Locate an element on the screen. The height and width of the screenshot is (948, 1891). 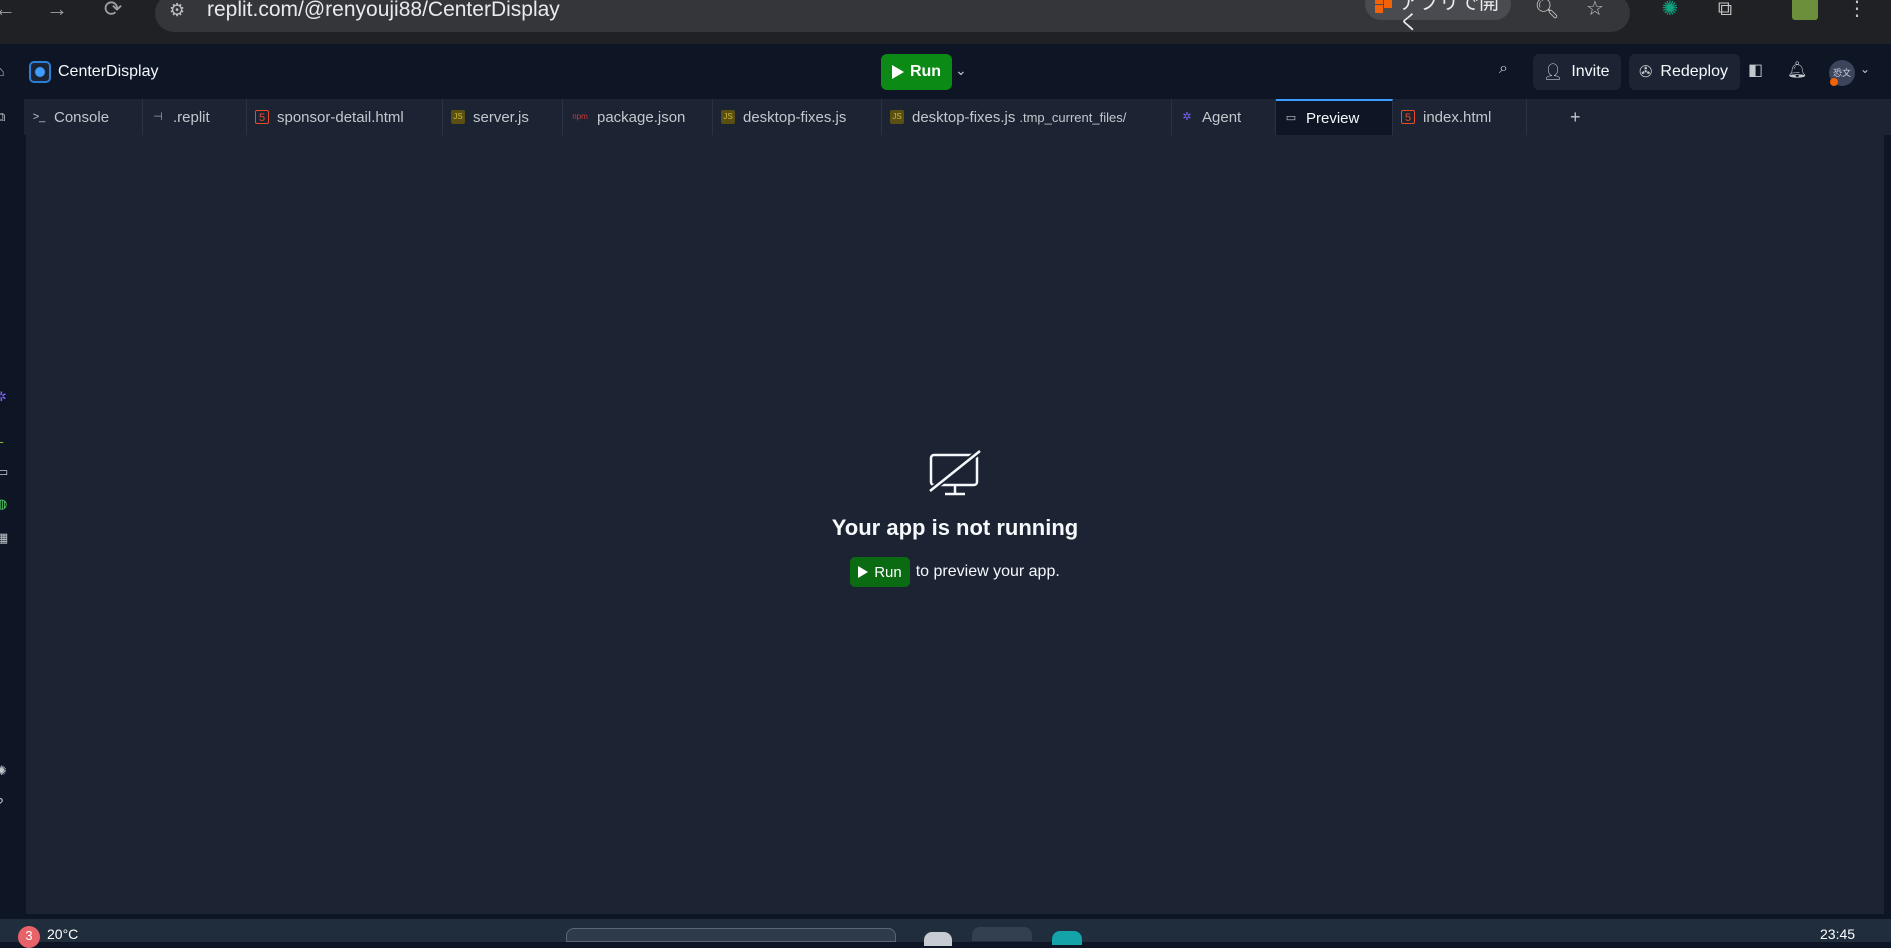
rail-line-icon: – is located at coordinates (5, 442).